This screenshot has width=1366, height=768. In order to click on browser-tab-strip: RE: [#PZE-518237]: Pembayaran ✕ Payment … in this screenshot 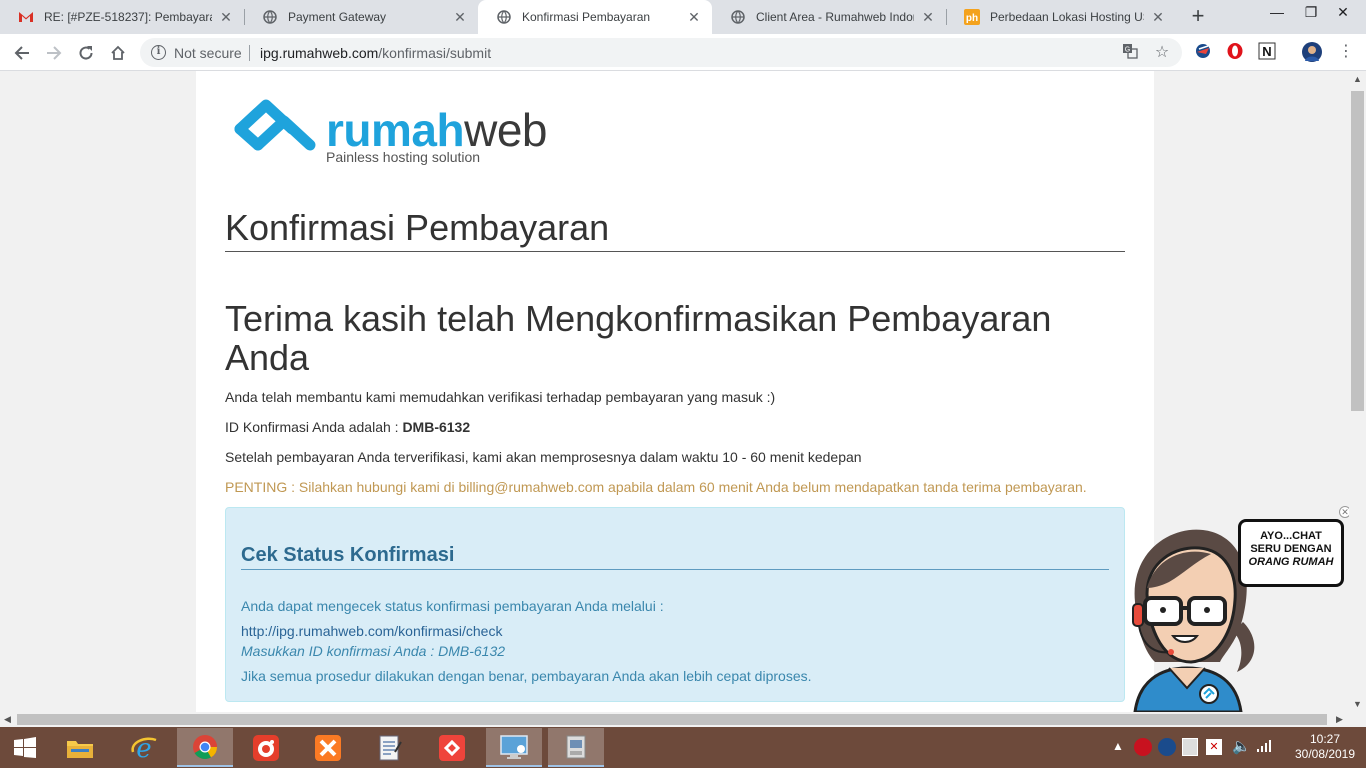, I will do `click(683, 17)`.